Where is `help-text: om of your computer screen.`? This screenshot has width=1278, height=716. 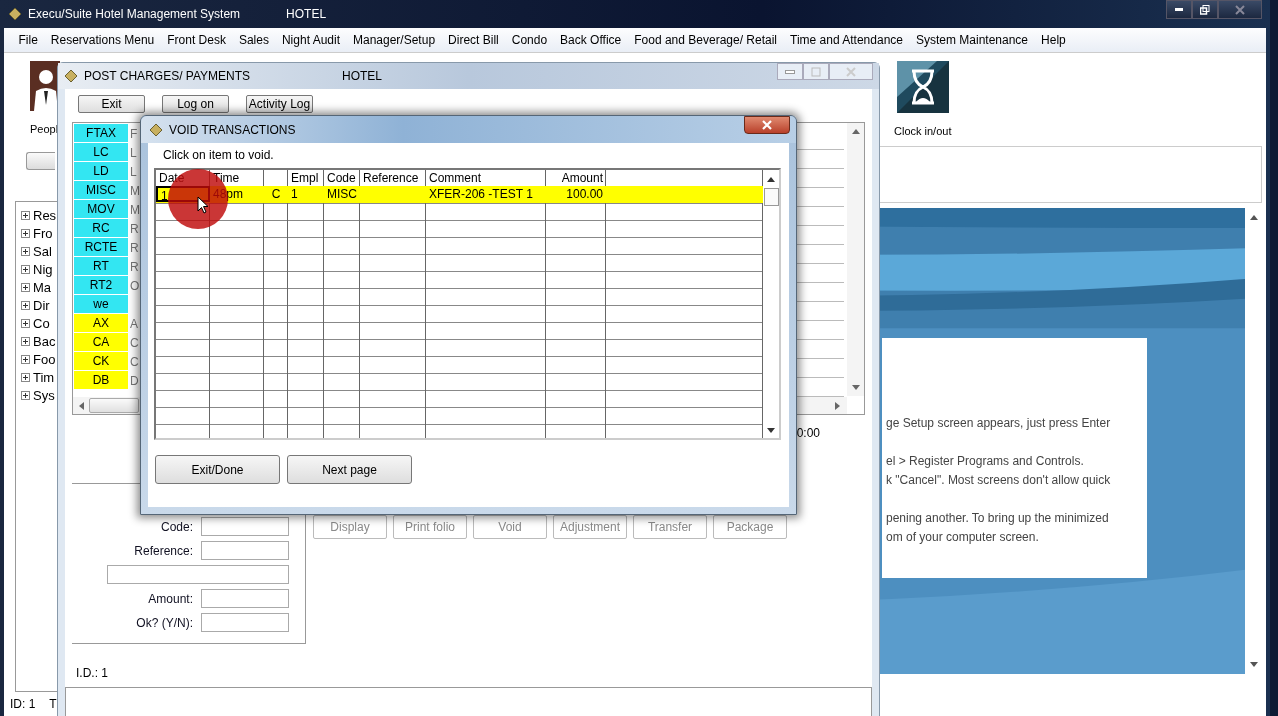 help-text: om of your computer screen. is located at coordinates (962, 537).